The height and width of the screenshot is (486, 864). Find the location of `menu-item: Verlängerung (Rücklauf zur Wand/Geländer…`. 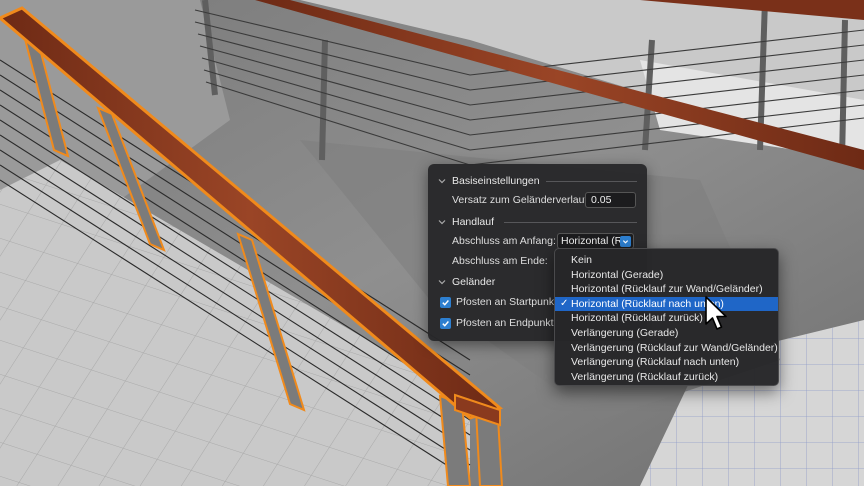

menu-item: Verlängerung (Rücklauf zur Wand/Geländer… is located at coordinates (666, 348).